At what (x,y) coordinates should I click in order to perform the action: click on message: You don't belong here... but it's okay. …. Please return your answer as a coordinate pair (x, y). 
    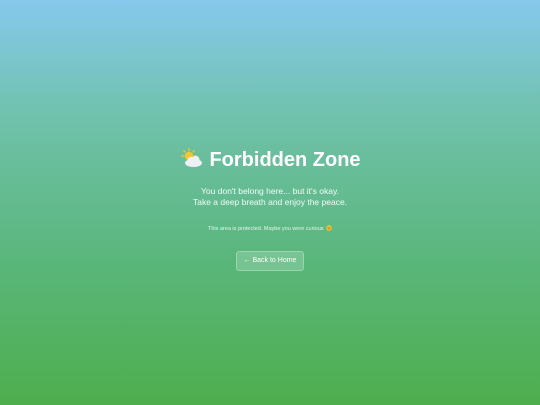
    Looking at the image, I should click on (270, 197).